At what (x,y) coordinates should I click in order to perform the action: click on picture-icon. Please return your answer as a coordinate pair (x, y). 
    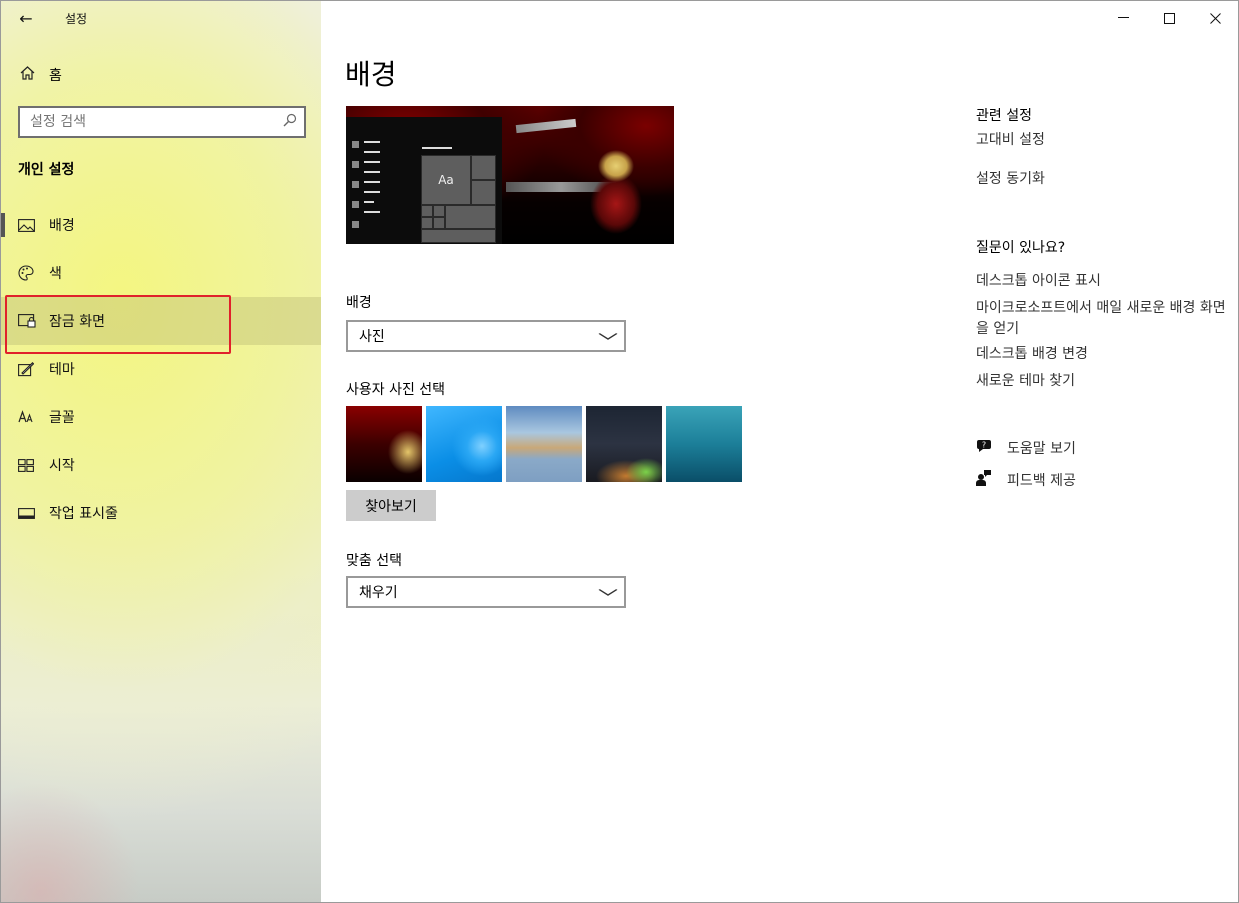
    Looking at the image, I should click on (25, 225).